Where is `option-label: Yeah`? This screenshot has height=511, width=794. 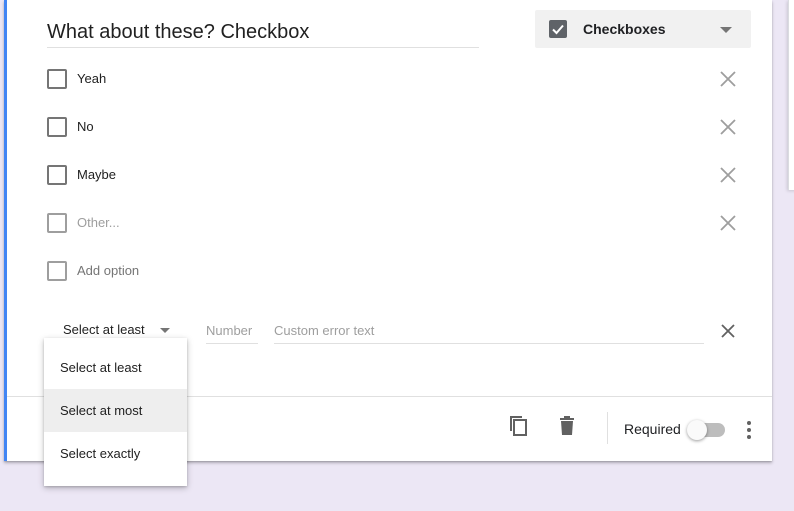
option-label: Yeah is located at coordinates (91, 78).